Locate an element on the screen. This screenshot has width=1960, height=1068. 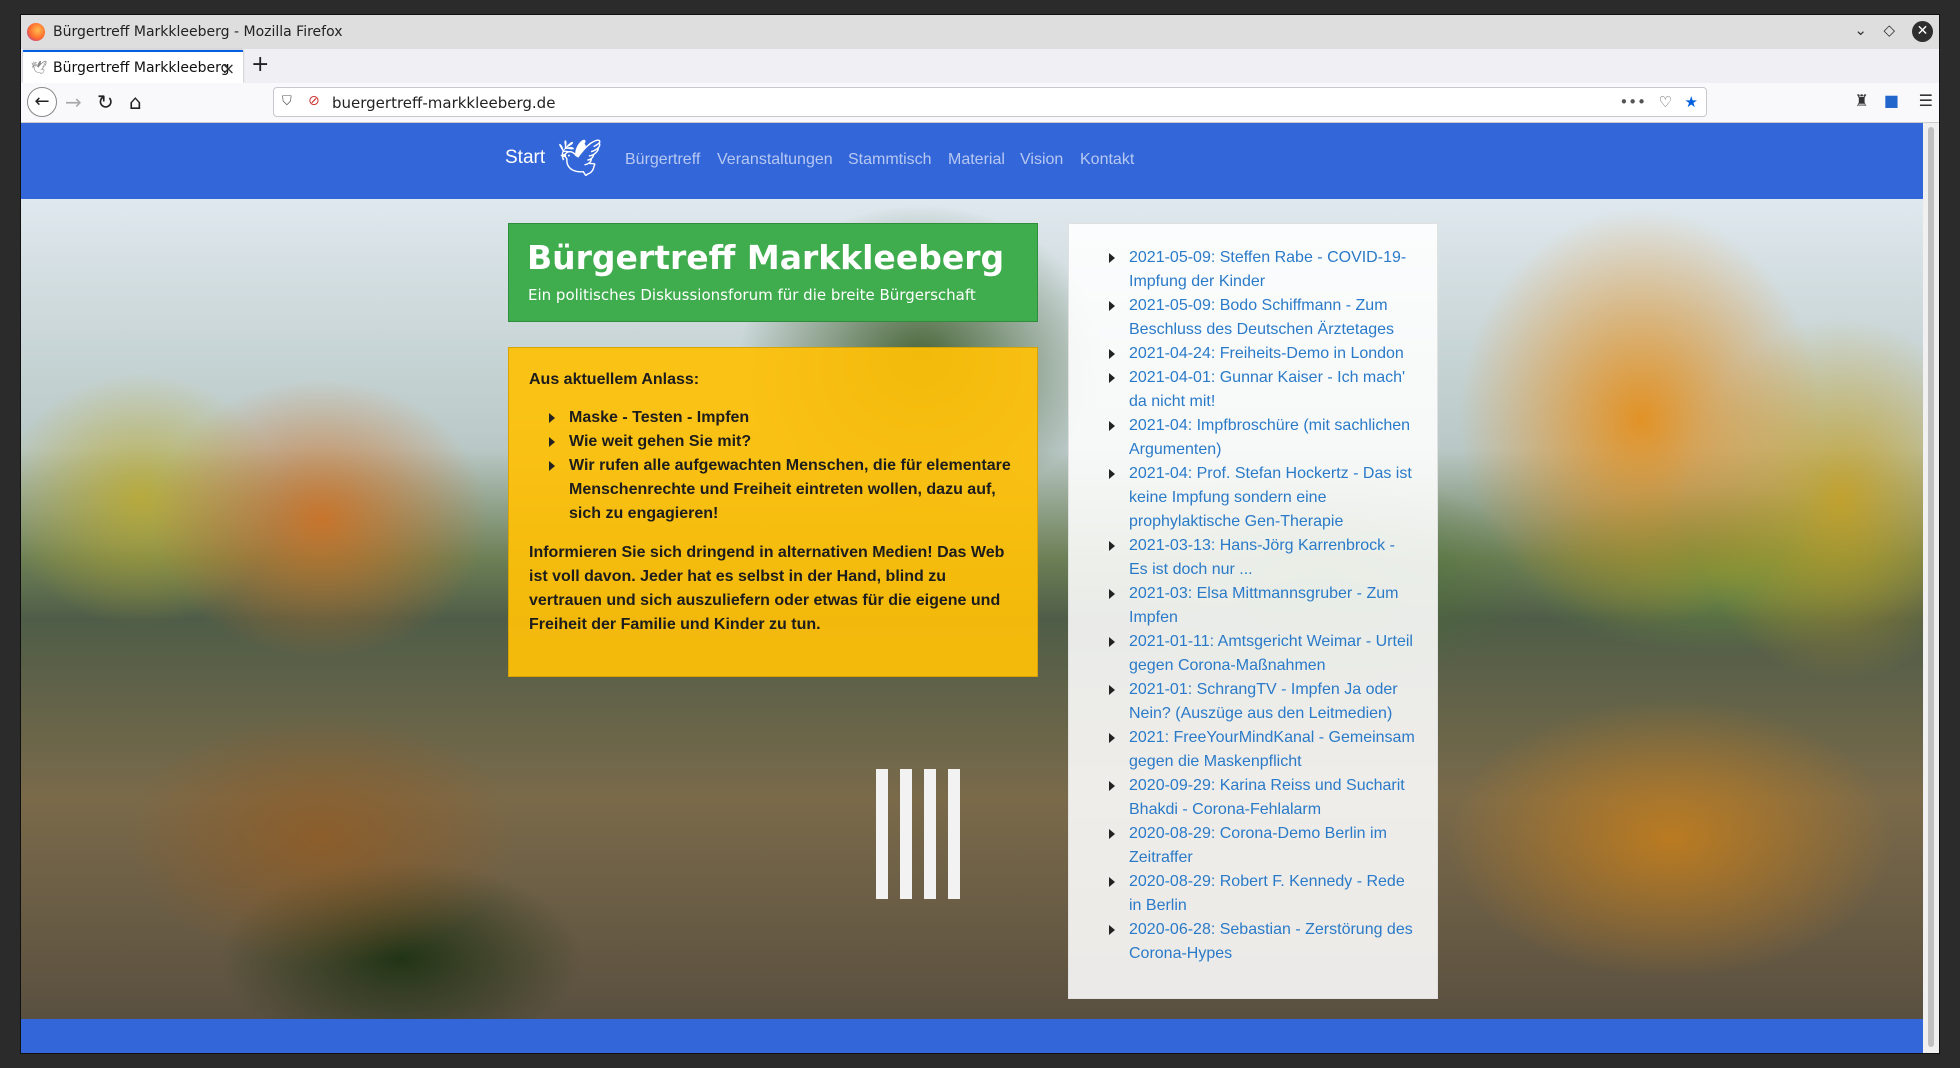
tab-active: 🕊 Bürgertreff Markkleeberg × is located at coordinates (133, 66).